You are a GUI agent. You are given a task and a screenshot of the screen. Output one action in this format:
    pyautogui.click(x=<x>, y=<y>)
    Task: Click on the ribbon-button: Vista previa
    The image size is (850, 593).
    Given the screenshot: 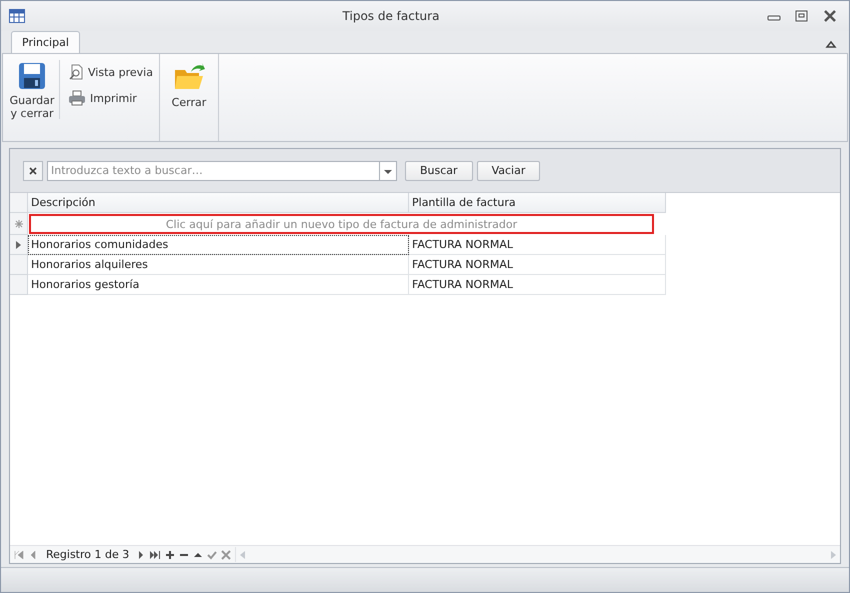 What is the action you would take?
    pyautogui.click(x=110, y=72)
    